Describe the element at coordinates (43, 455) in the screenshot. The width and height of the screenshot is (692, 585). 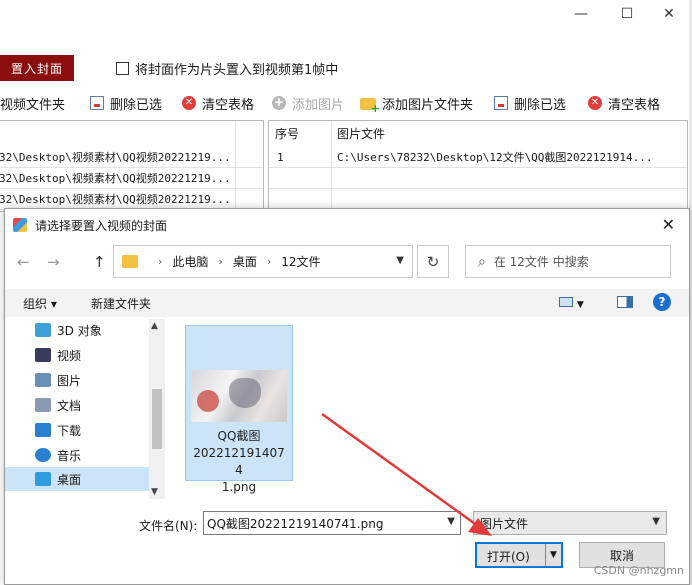
I see `music-icon` at that location.